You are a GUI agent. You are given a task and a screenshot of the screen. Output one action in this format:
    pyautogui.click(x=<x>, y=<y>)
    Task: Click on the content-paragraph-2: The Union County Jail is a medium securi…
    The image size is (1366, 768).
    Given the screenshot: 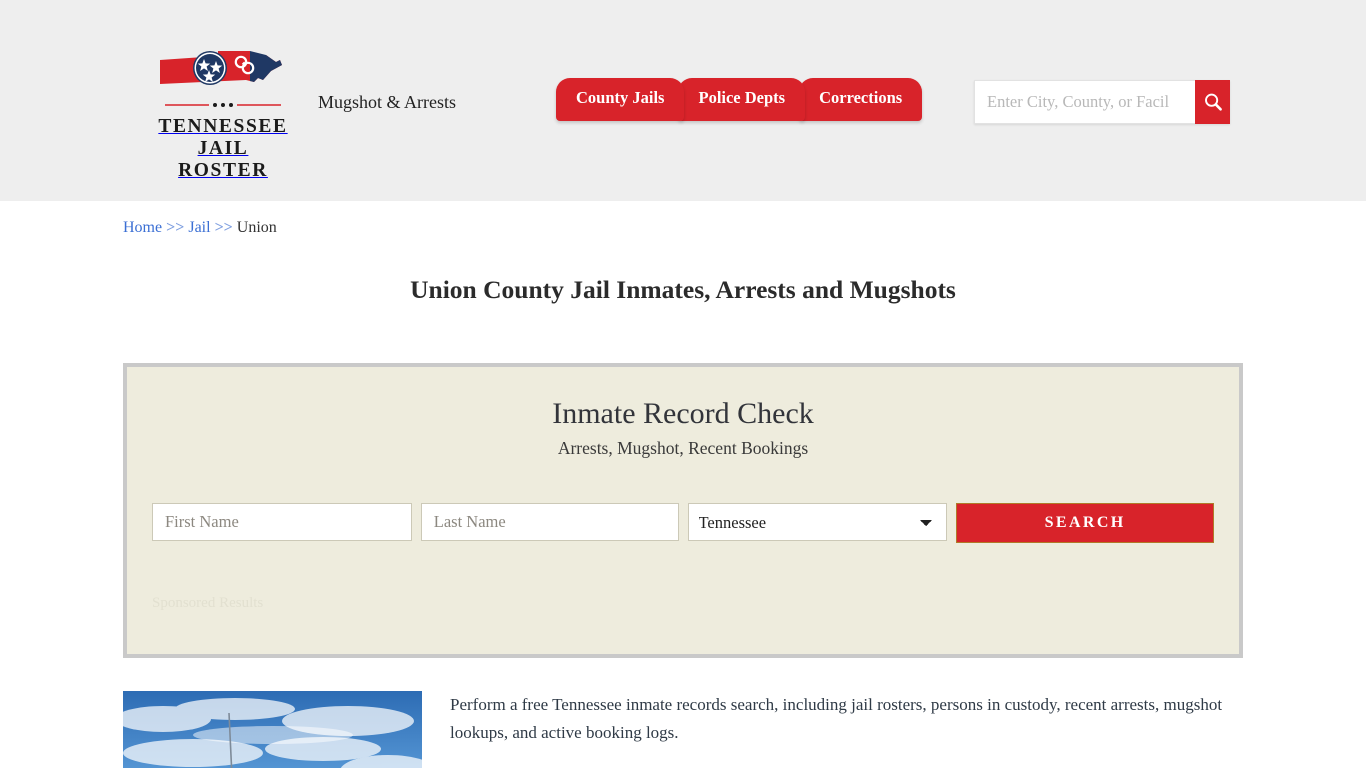 What is the action you would take?
    pyautogui.click(x=846, y=765)
    